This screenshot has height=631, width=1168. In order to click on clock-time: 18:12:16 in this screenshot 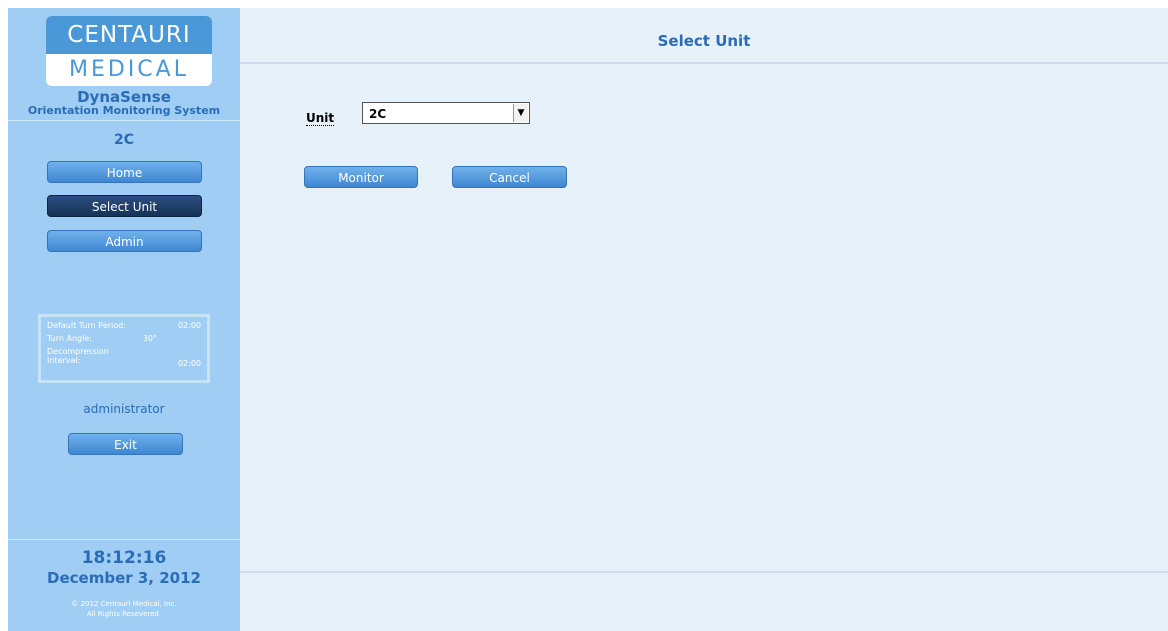, I will do `click(124, 558)`.